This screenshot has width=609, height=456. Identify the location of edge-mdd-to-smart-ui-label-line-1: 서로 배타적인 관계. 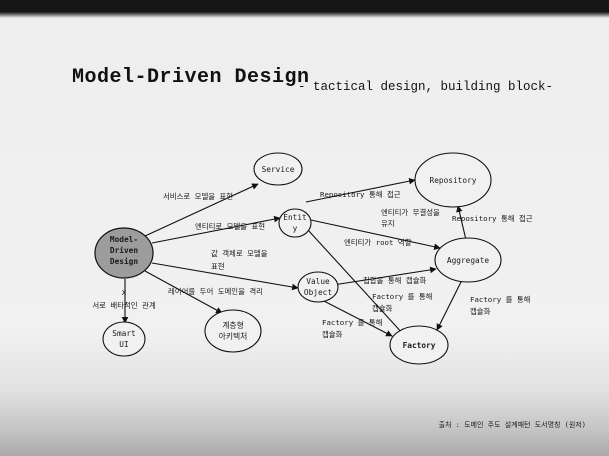
(123, 305).